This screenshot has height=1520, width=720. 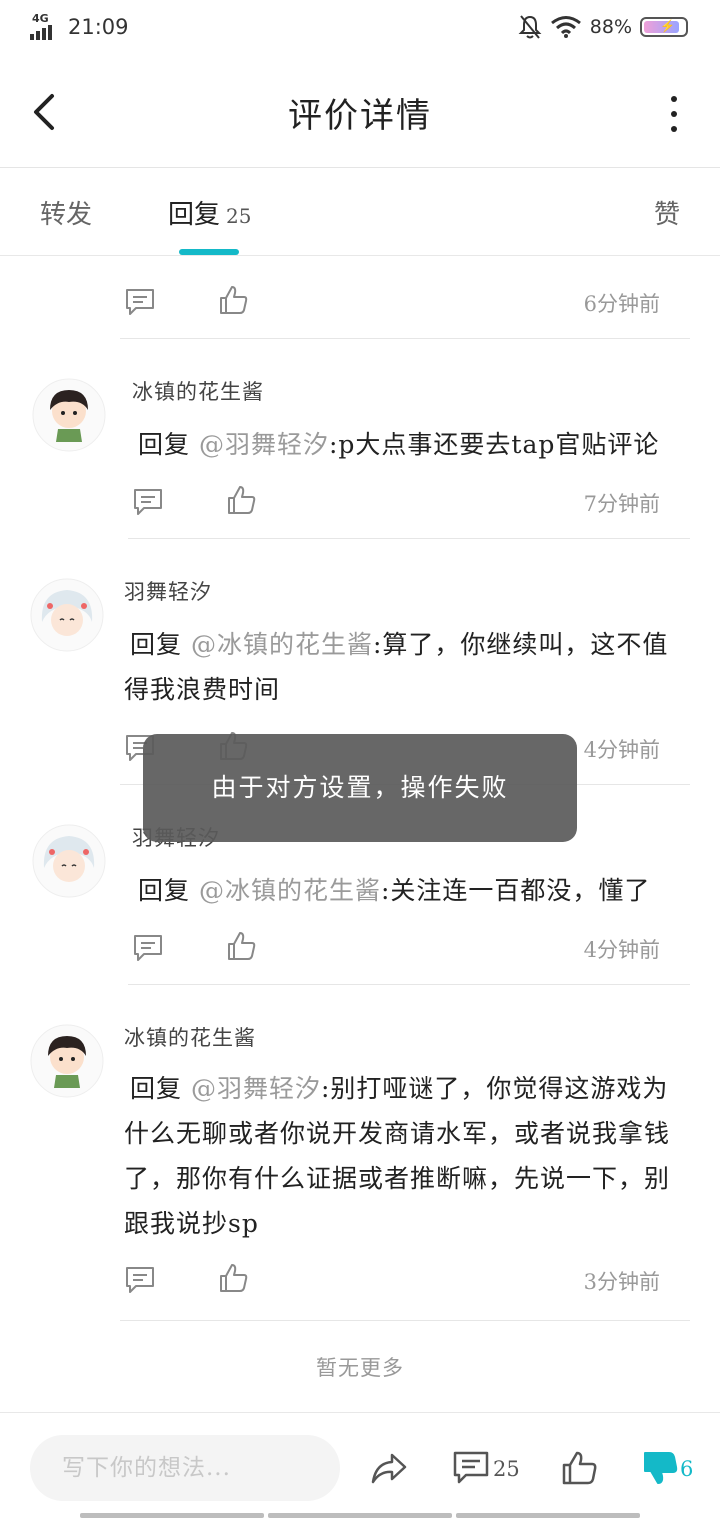 I want to click on cellular-signal-icon: 4G, so click(x=46, y=27).